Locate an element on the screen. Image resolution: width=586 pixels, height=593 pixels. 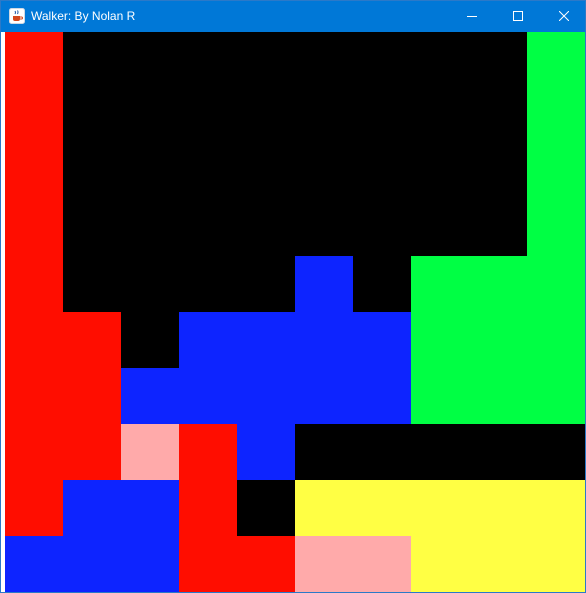
maximize-icon is located at coordinates (518, 16).